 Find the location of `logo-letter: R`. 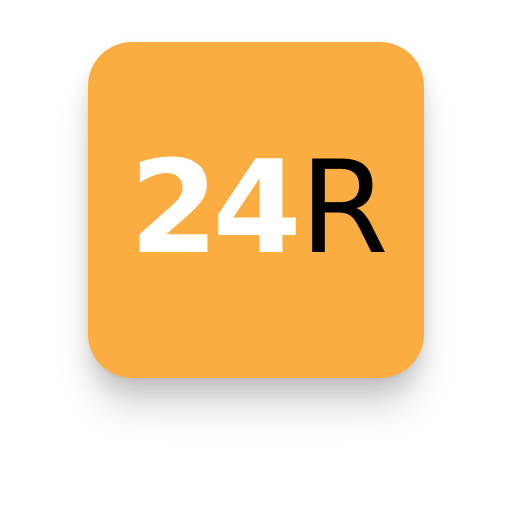

logo-letter: R is located at coordinates (344, 208).